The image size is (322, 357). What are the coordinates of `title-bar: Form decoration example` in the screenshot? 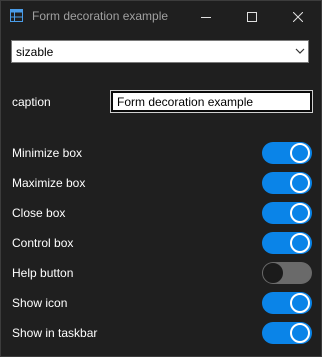 It's located at (161, 16).